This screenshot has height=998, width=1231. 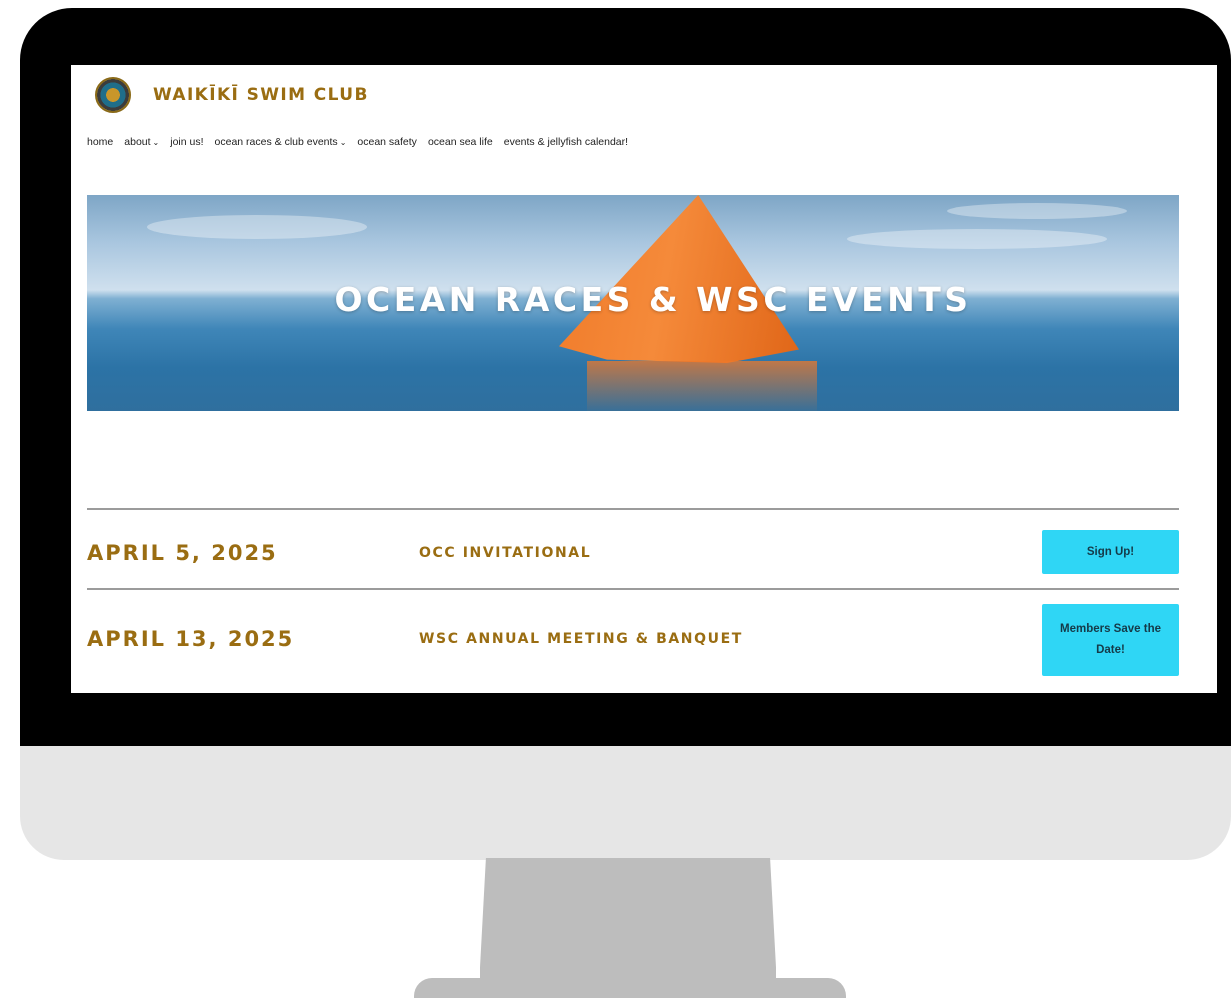 I want to click on nav-item-home: home, so click(x=100, y=142).